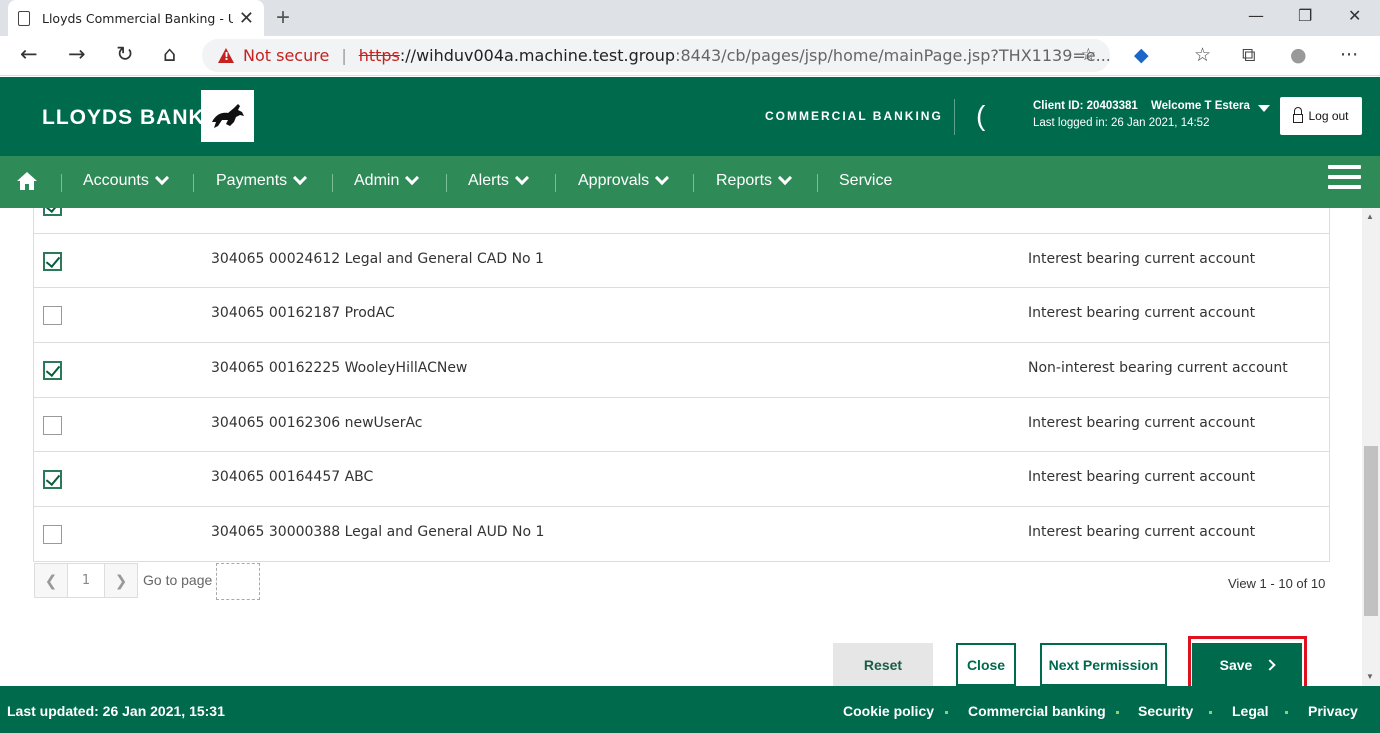 Image resolution: width=1380 pixels, height=733 pixels. I want to click on last-updated: Last updated: 26 Jan 2021, 15:31, so click(116, 711).